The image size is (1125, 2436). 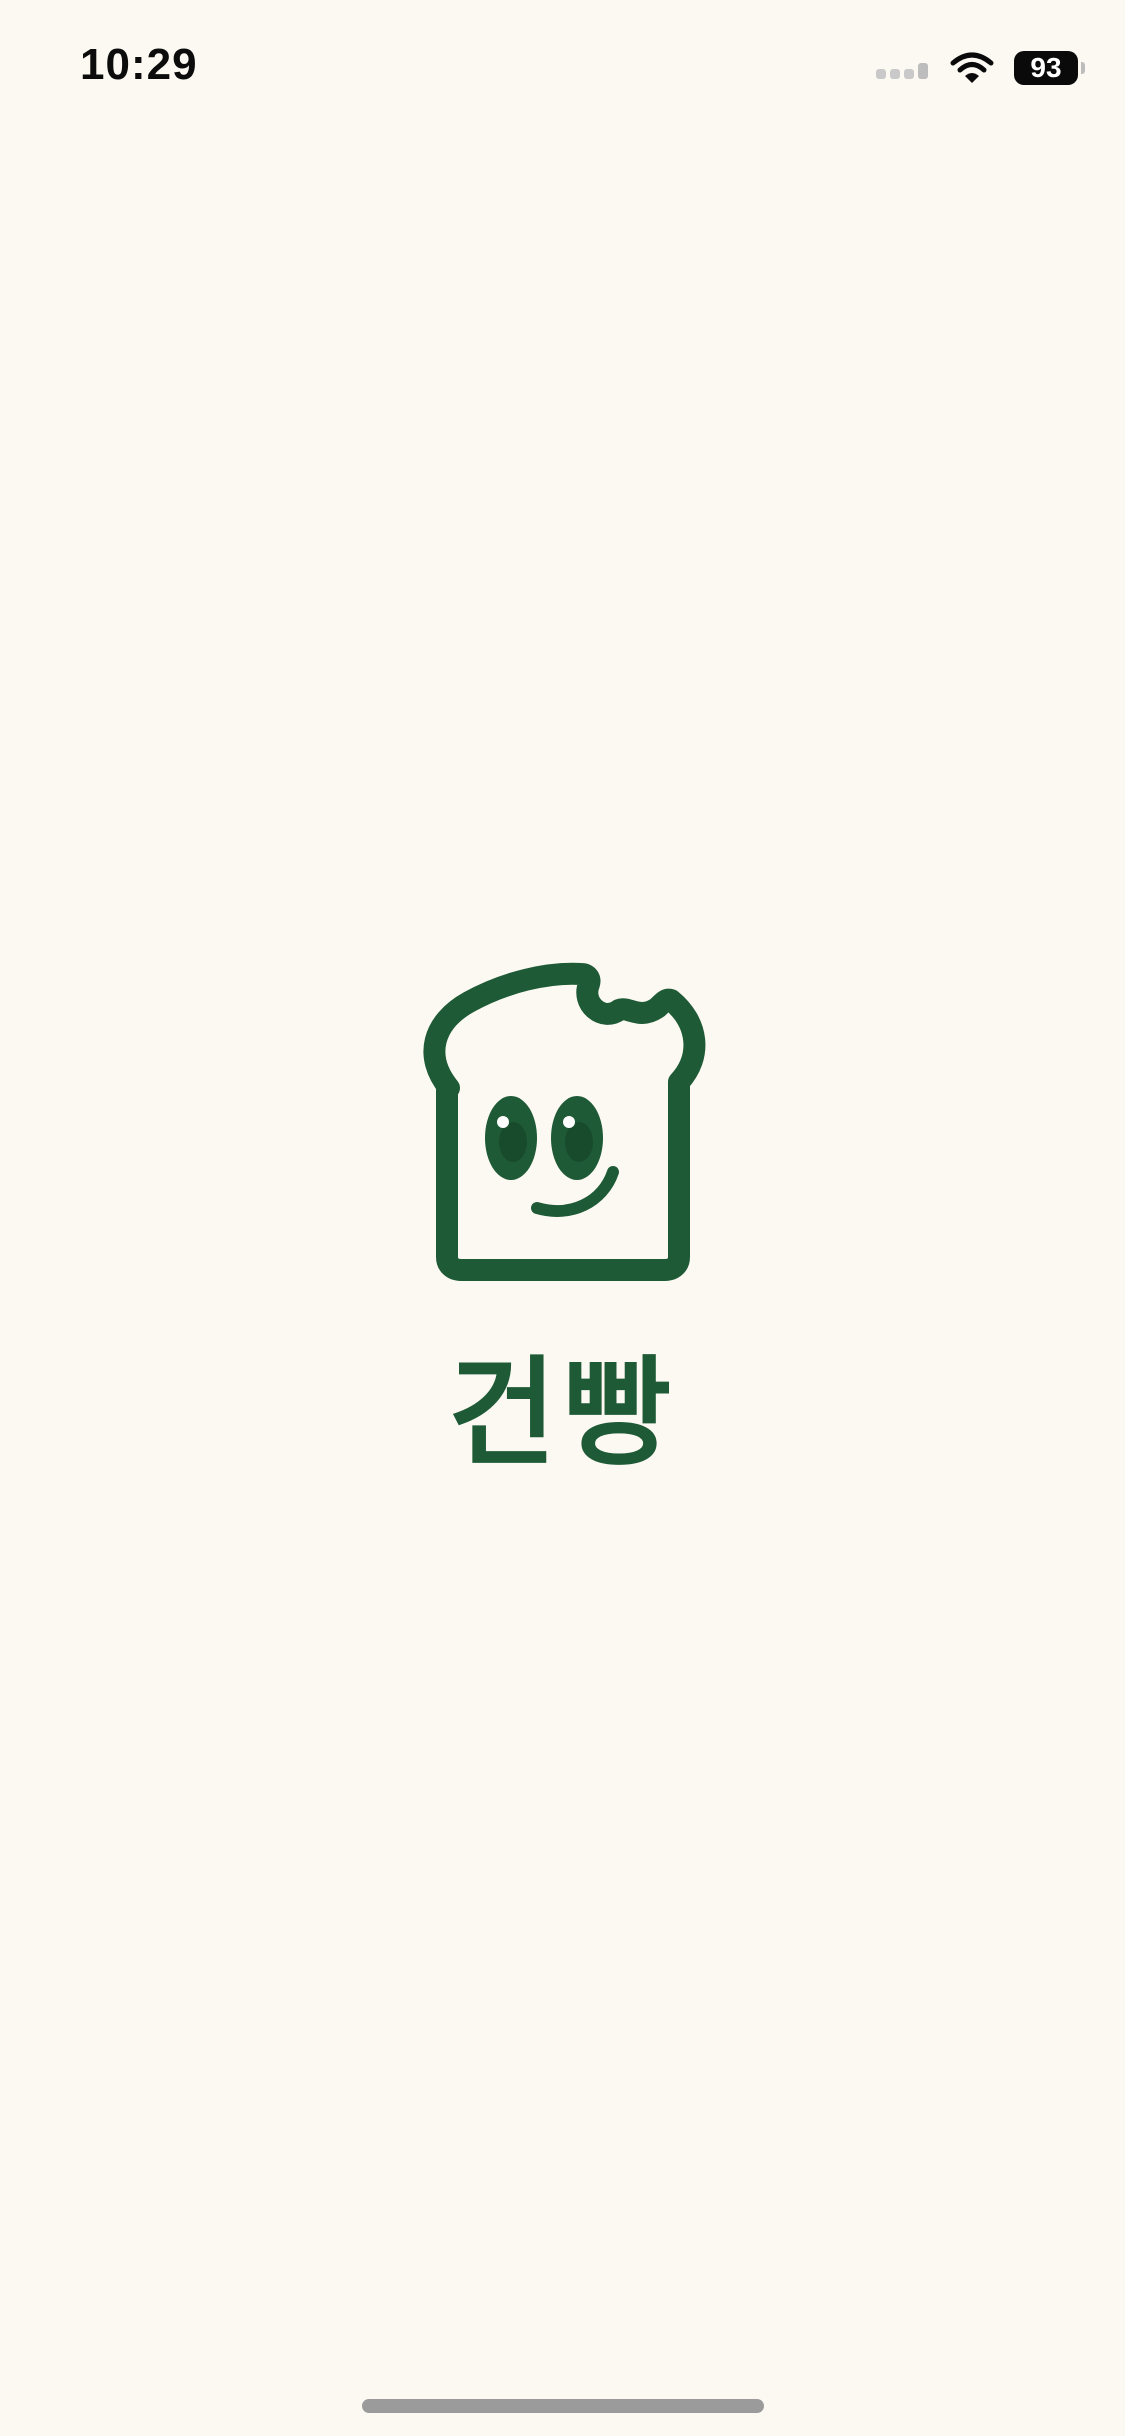 What do you see at coordinates (1046, 68) in the screenshot?
I see `battery-level: 93` at bounding box center [1046, 68].